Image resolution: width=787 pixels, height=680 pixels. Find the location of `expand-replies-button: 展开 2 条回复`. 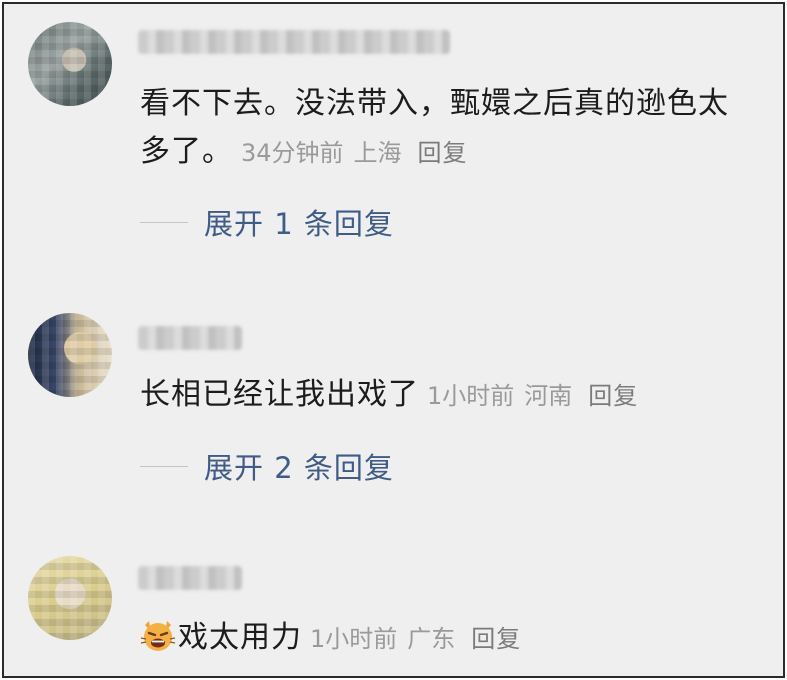

expand-replies-button: 展开 2 条回复 is located at coordinates (267, 466).